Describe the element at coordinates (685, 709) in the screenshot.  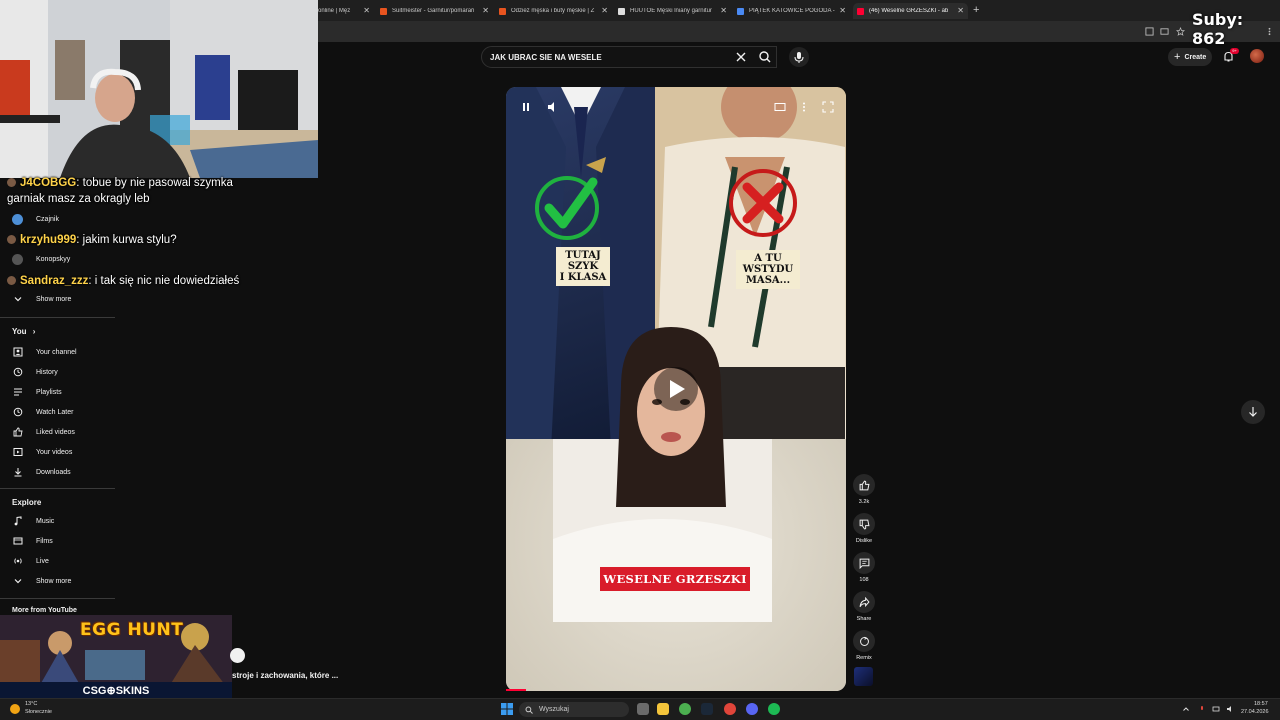
I see `chrome-icon` at that location.